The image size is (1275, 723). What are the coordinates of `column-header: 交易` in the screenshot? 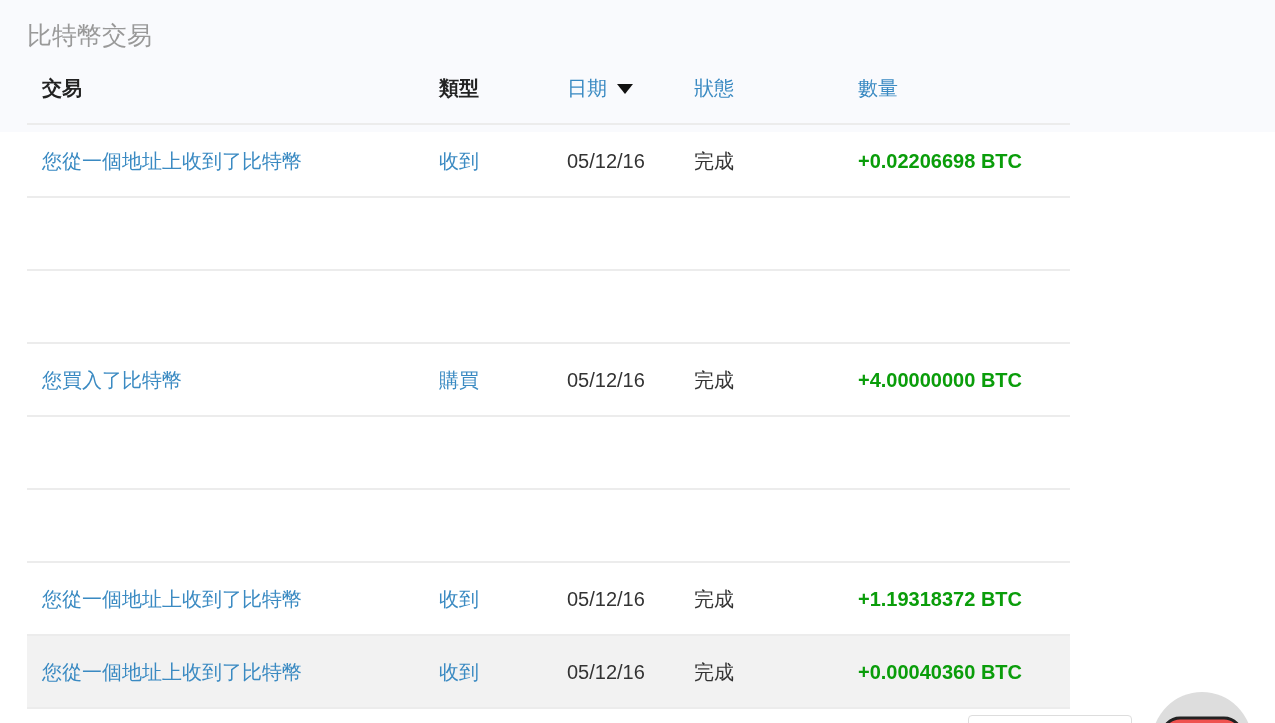 It's located at (62, 87).